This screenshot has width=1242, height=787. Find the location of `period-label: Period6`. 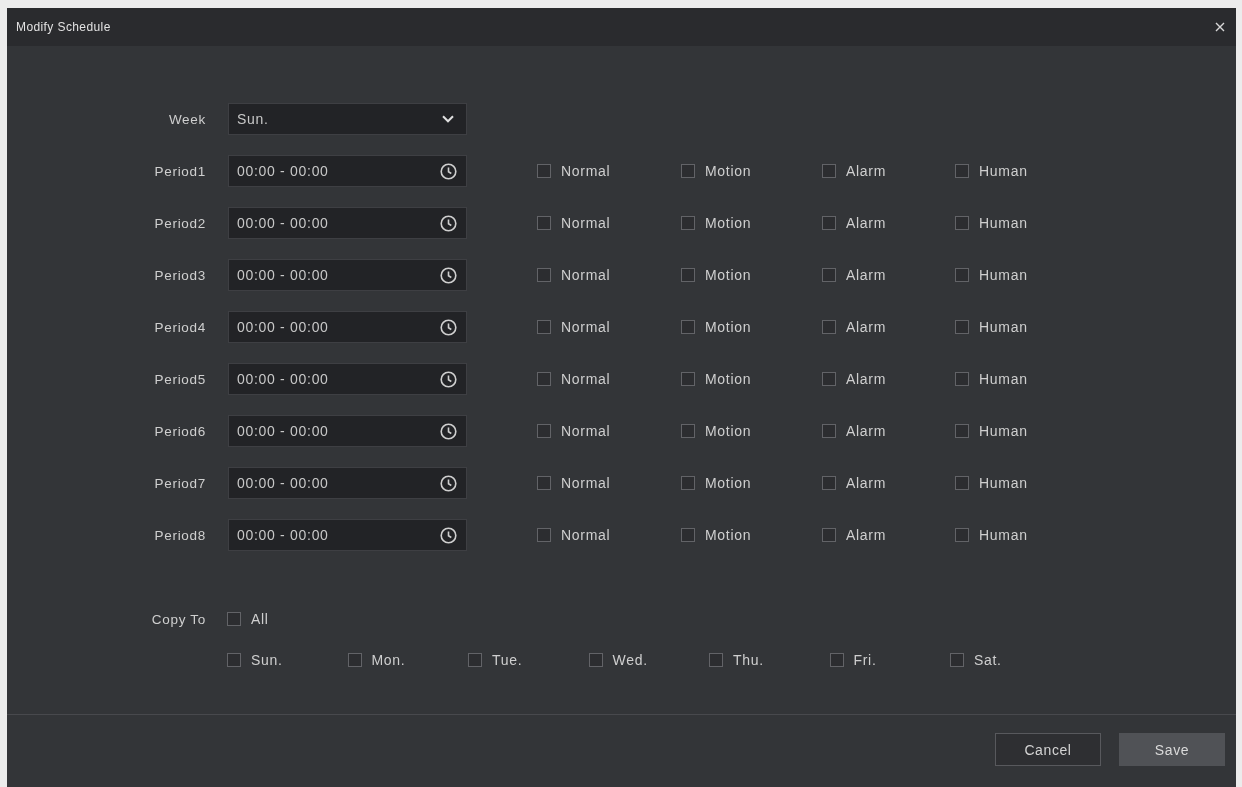

period-label: Period6 is located at coordinates (180, 431).